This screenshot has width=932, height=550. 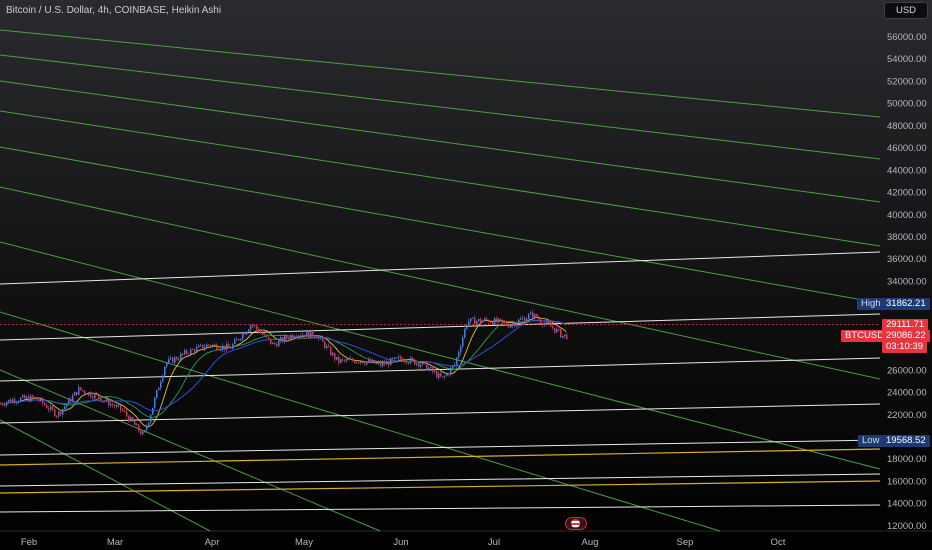 I want to click on y-tick-label: 12000.00, so click(x=907, y=526).